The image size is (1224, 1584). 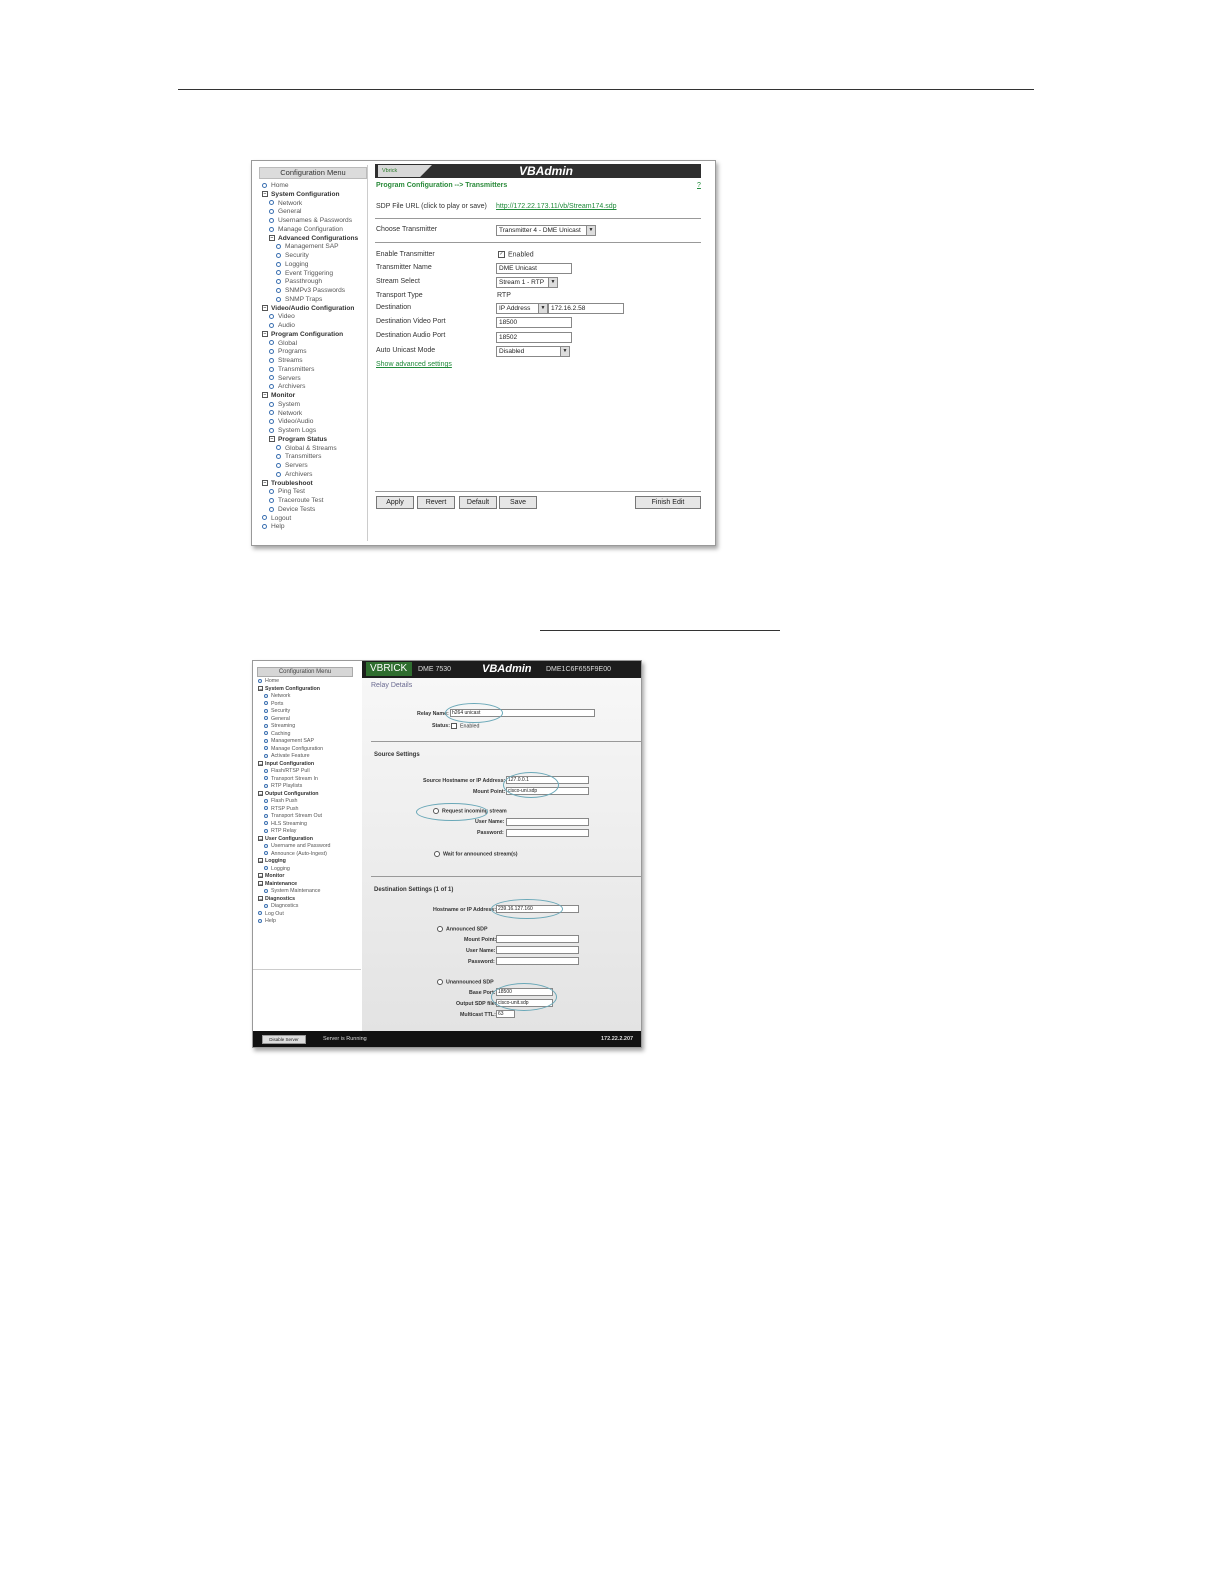 What do you see at coordinates (292, 510) in the screenshot?
I see `menu-item-device-tests: Device Tests` at bounding box center [292, 510].